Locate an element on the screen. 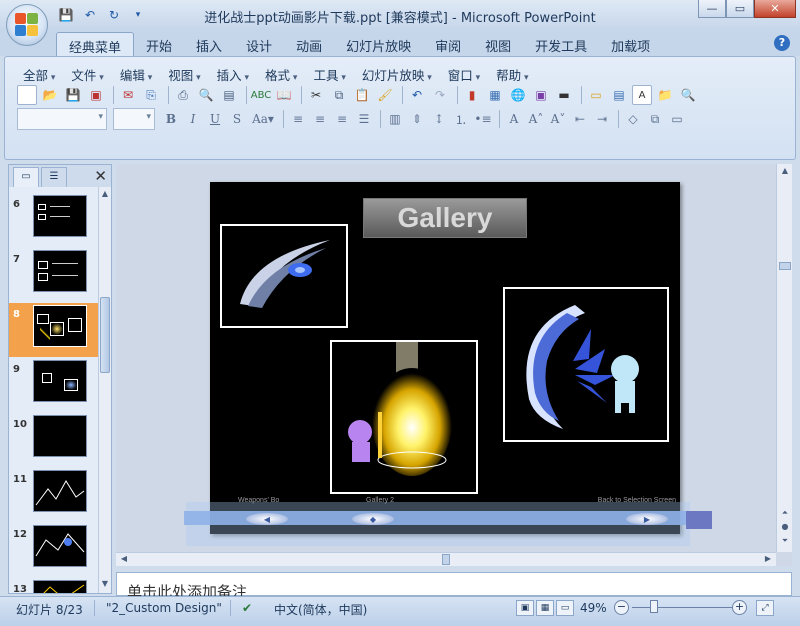 This screenshot has width=800, height=626. underline-icon: U is located at coordinates (215, 119).